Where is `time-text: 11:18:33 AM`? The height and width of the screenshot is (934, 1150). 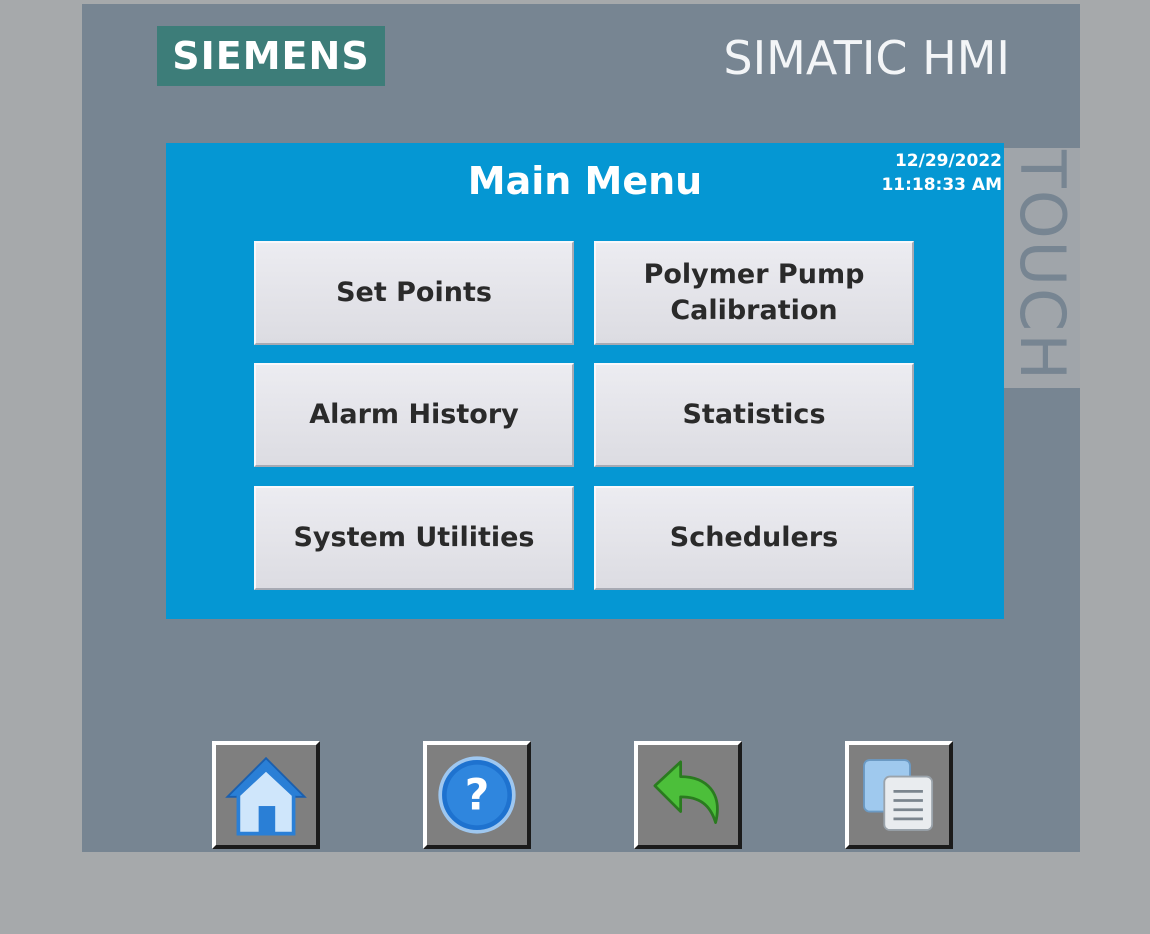
time-text: 11:18:33 AM is located at coordinates (941, 185).